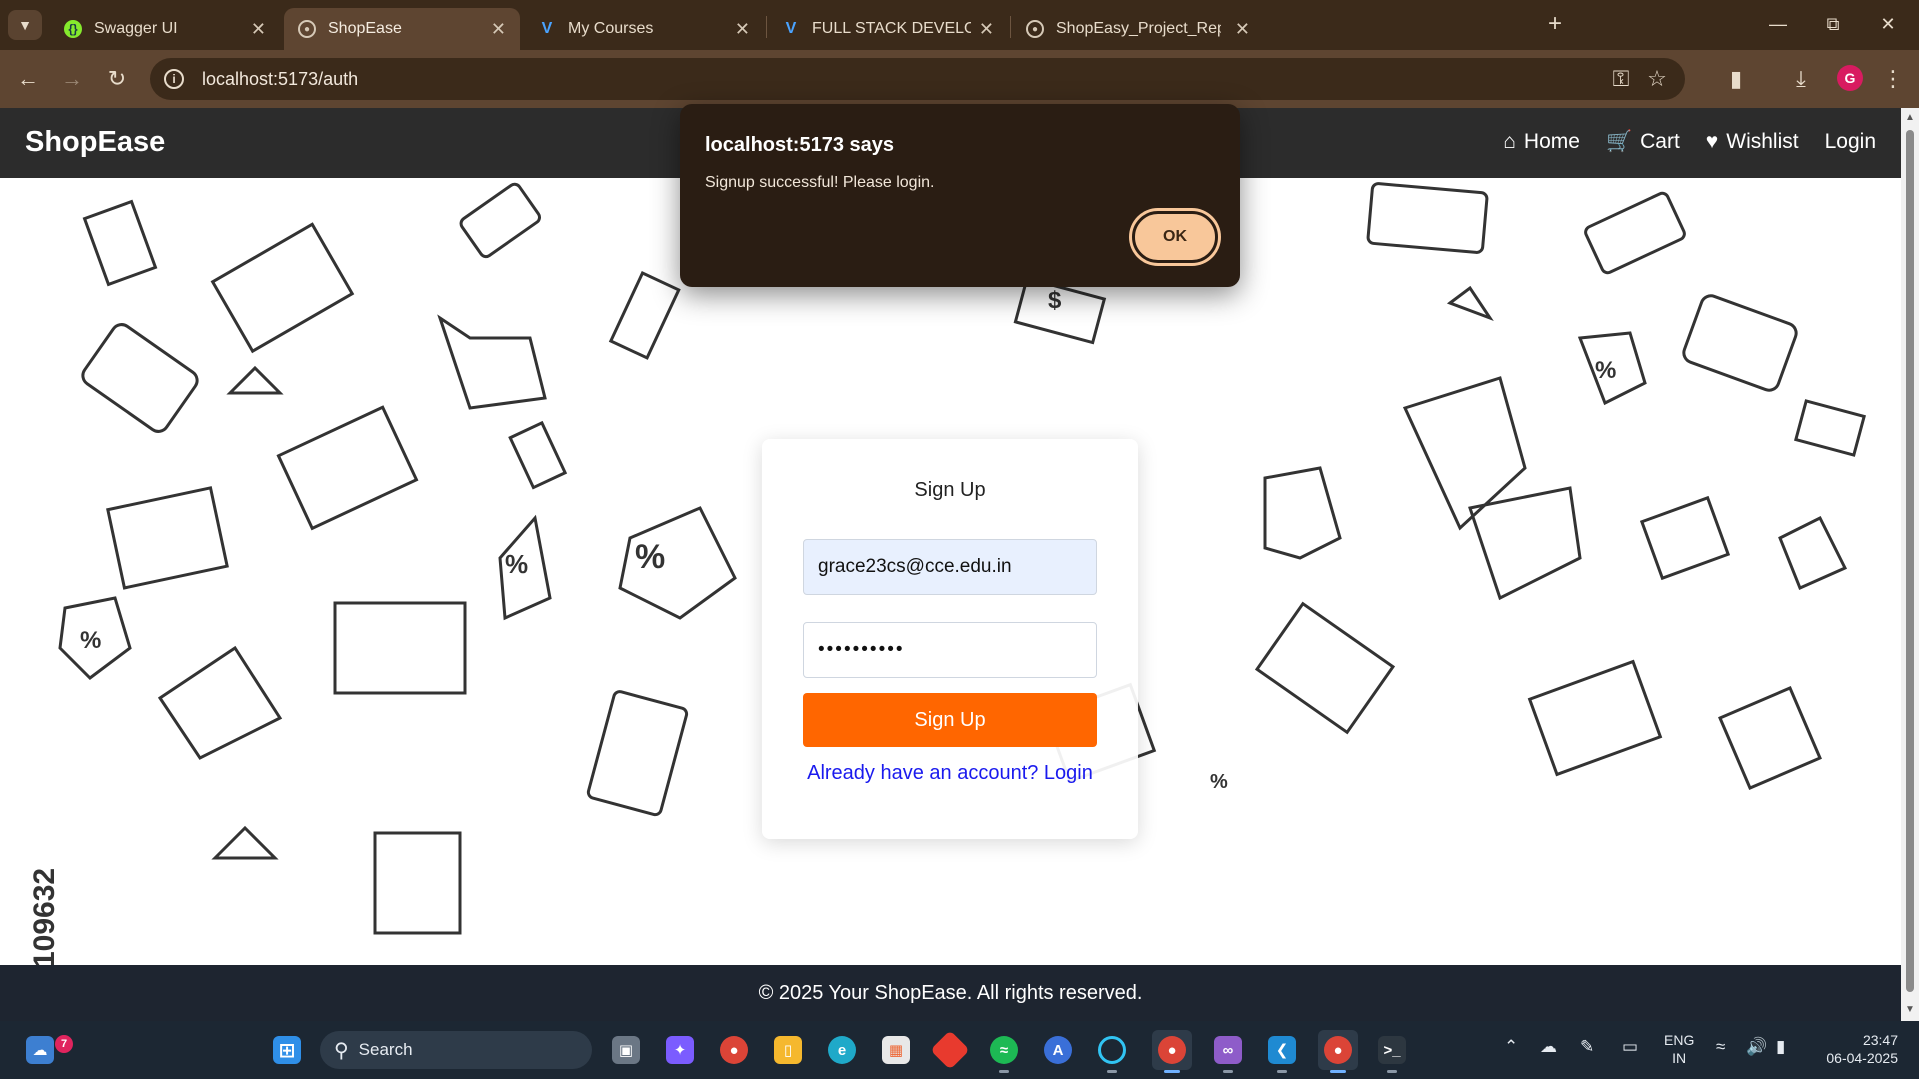  I want to click on nav-cart: 🛒 Cart, so click(1643, 142).